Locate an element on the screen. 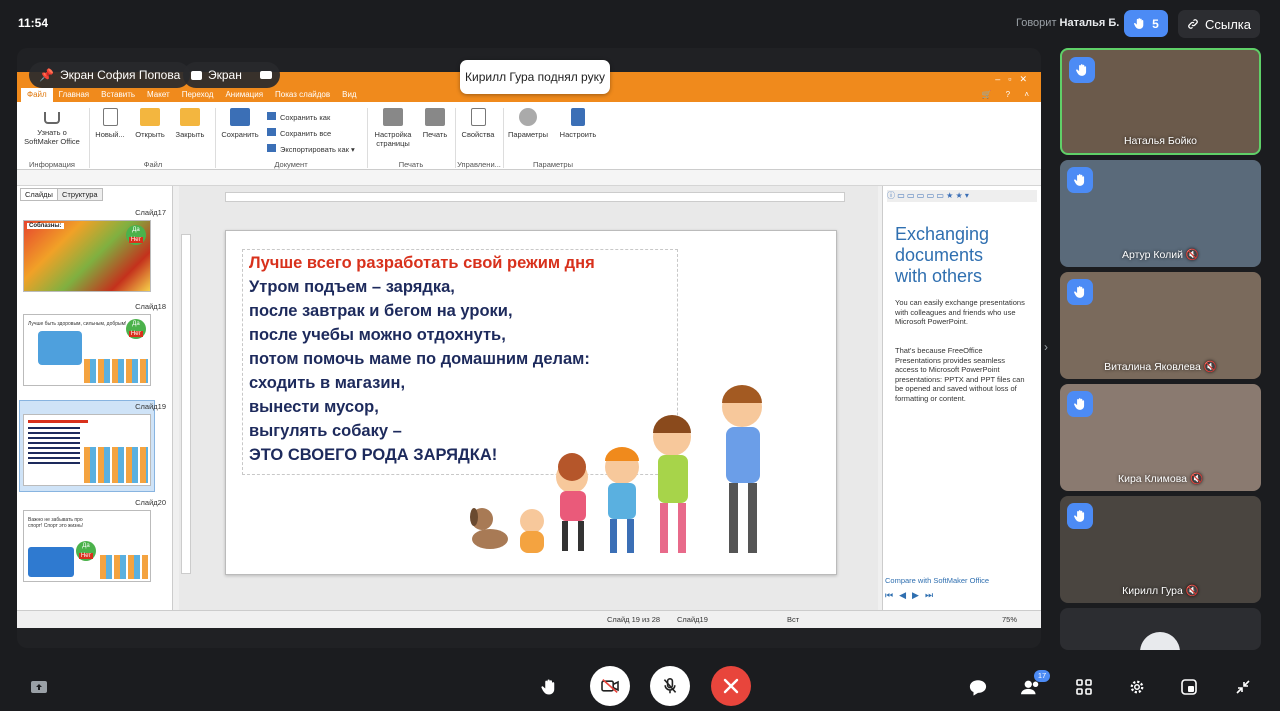 Image resolution: width=1280 pixels, height=711 pixels. tab-file: Файл is located at coordinates (37, 95).